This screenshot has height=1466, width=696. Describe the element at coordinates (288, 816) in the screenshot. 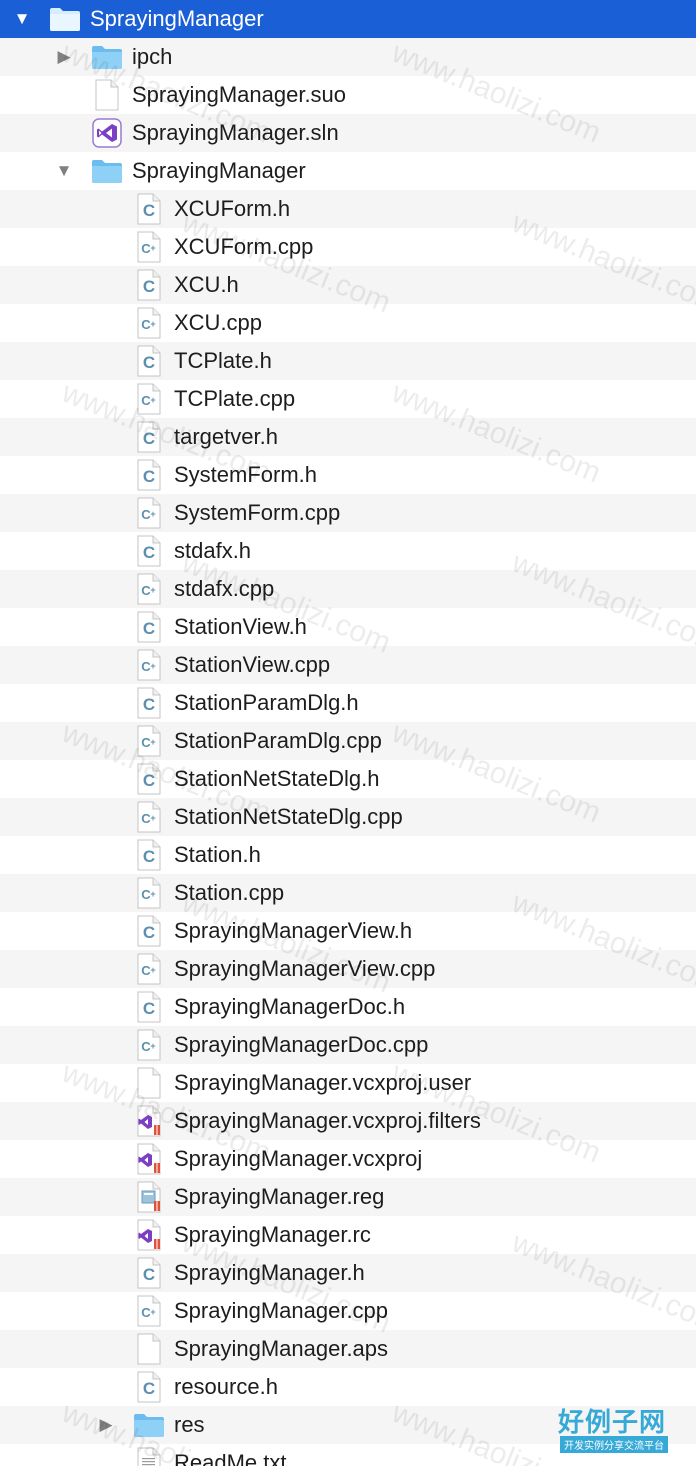

I see `item-label: StationNetStateDlg.cpp` at that location.